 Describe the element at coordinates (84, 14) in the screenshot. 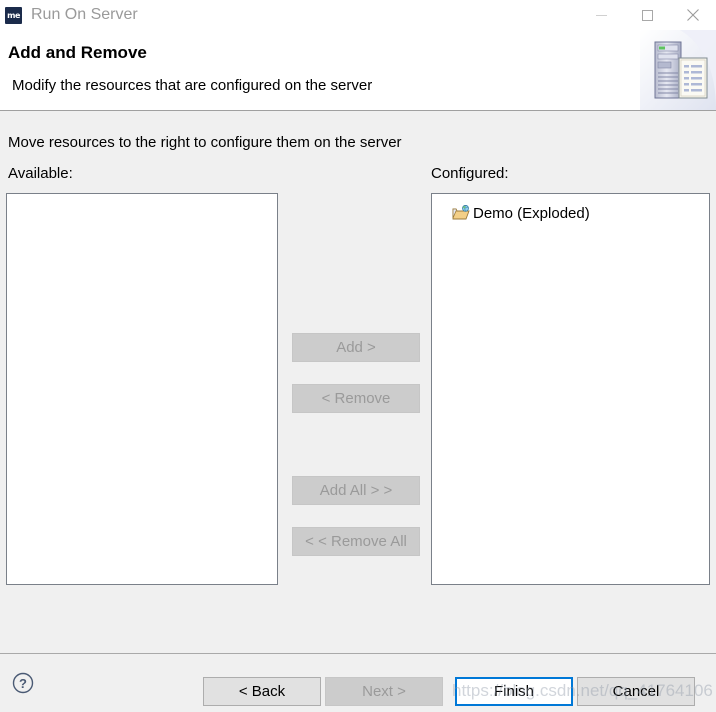

I see `window-title: Run On Server` at that location.